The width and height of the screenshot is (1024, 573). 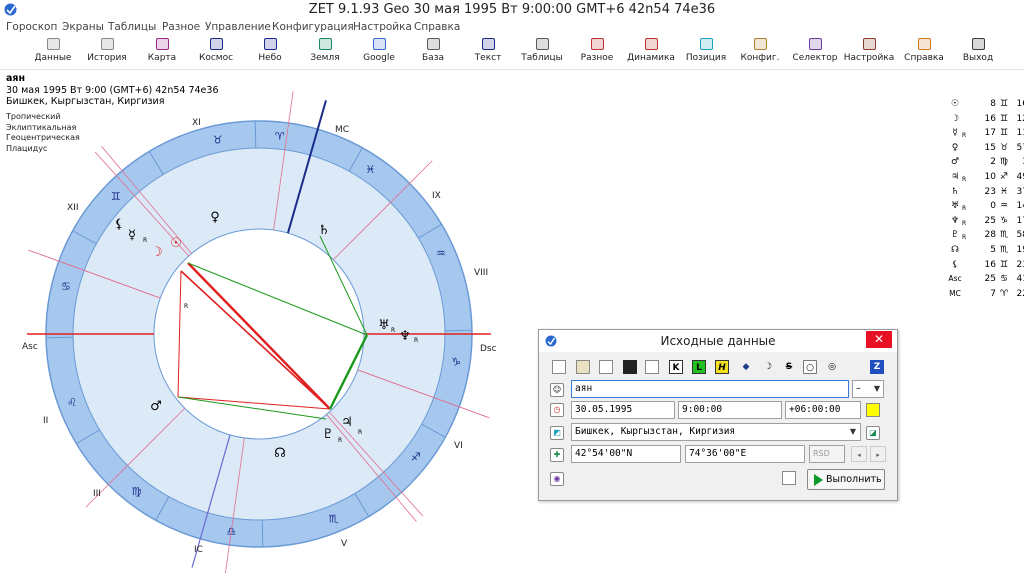 I want to click on degree-value: 16, so click(x=990, y=264).